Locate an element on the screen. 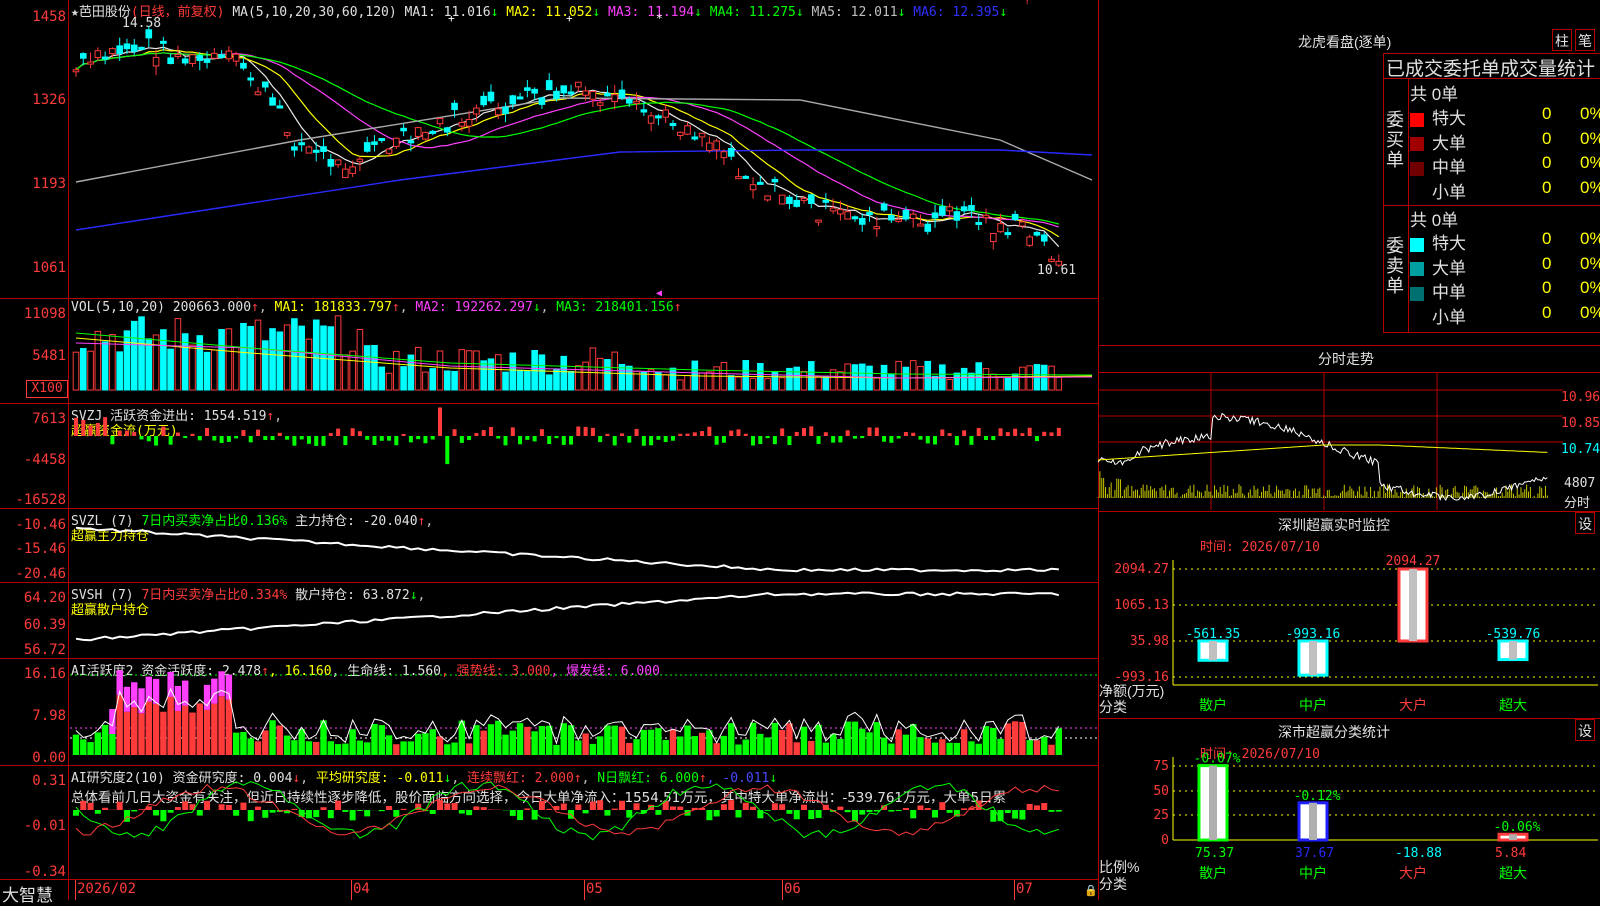  tick-mode-button: 笔 is located at coordinates (1585, 40).